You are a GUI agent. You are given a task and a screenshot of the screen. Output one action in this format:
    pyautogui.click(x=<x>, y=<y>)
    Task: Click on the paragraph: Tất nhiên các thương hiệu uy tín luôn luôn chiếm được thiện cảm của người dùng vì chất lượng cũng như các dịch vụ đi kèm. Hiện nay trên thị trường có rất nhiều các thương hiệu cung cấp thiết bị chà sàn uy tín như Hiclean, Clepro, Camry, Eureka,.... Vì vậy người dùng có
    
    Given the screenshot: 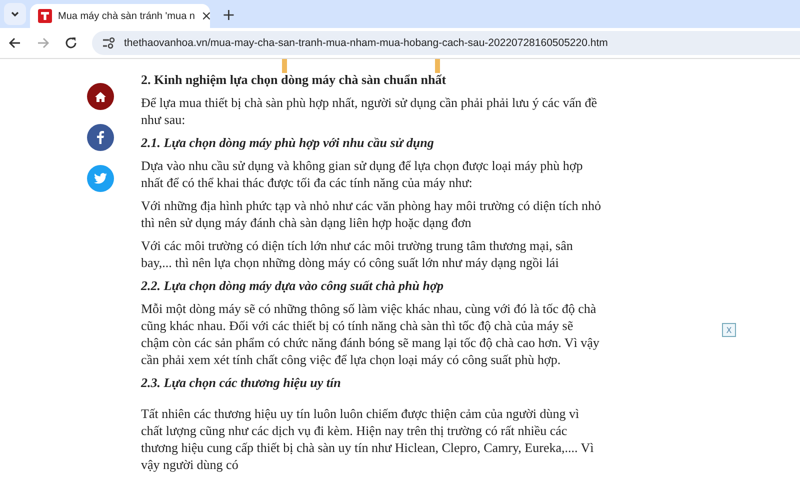 What is the action you would take?
    pyautogui.click(x=368, y=439)
    